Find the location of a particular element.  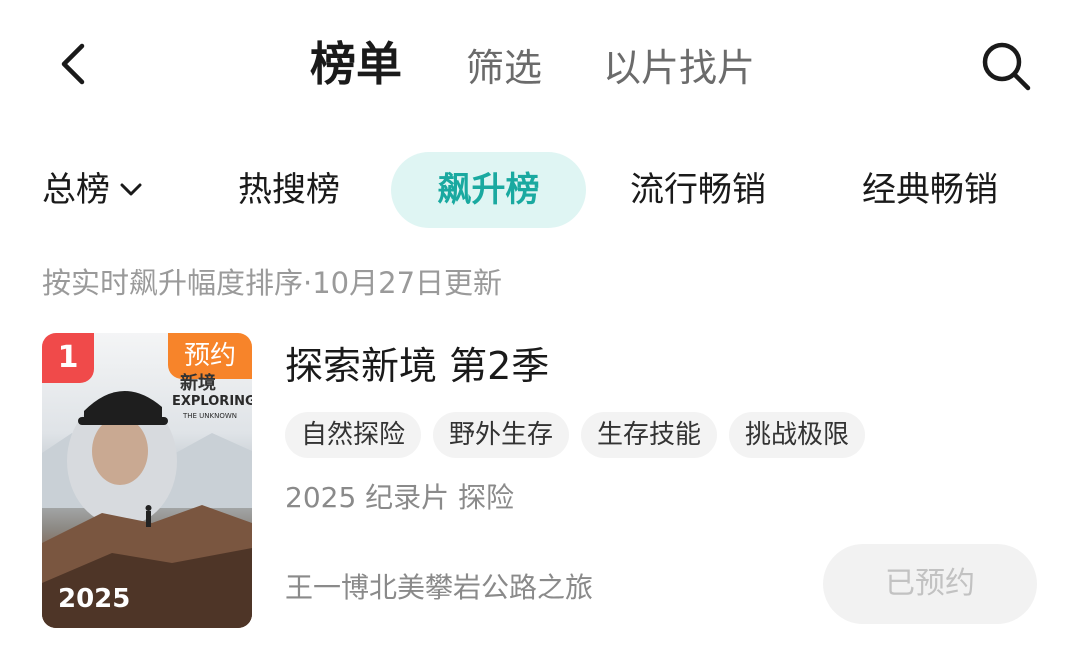

search-button is located at coordinates (1006, 66).